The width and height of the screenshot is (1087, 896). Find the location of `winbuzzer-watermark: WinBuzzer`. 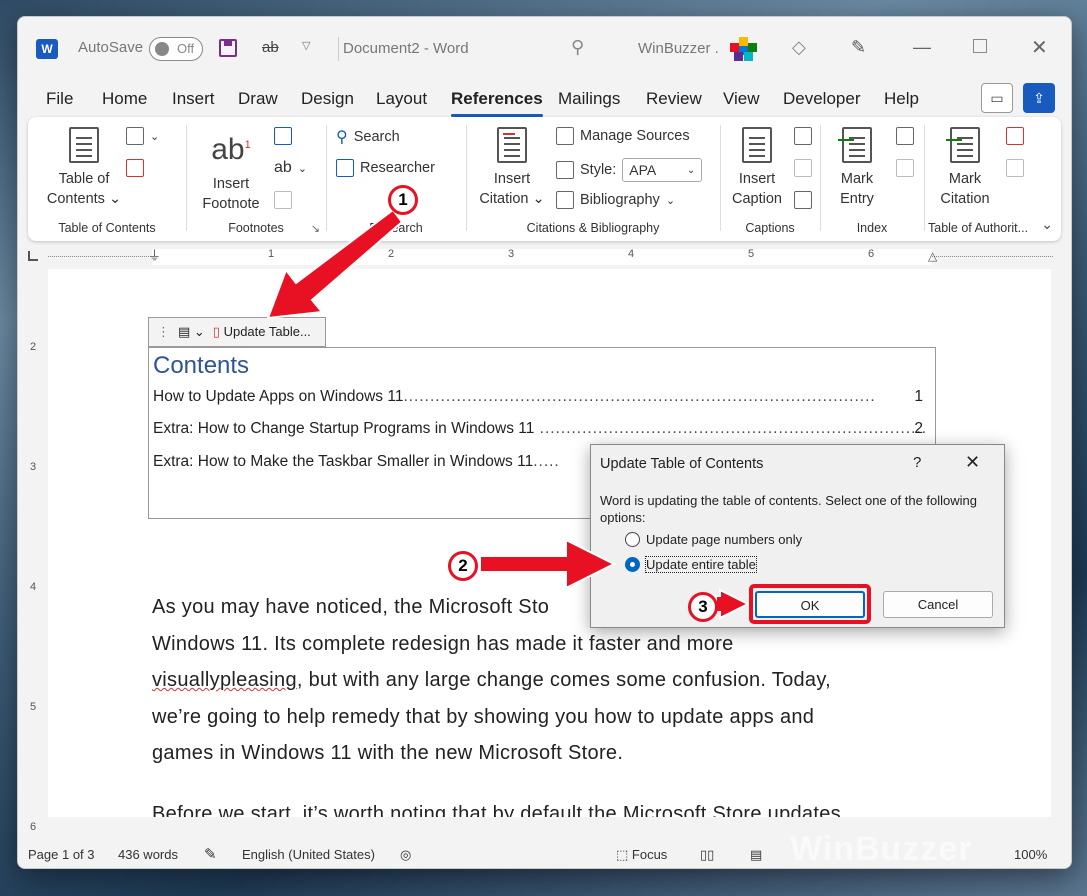

winbuzzer-watermark: WinBuzzer is located at coordinates (881, 849).